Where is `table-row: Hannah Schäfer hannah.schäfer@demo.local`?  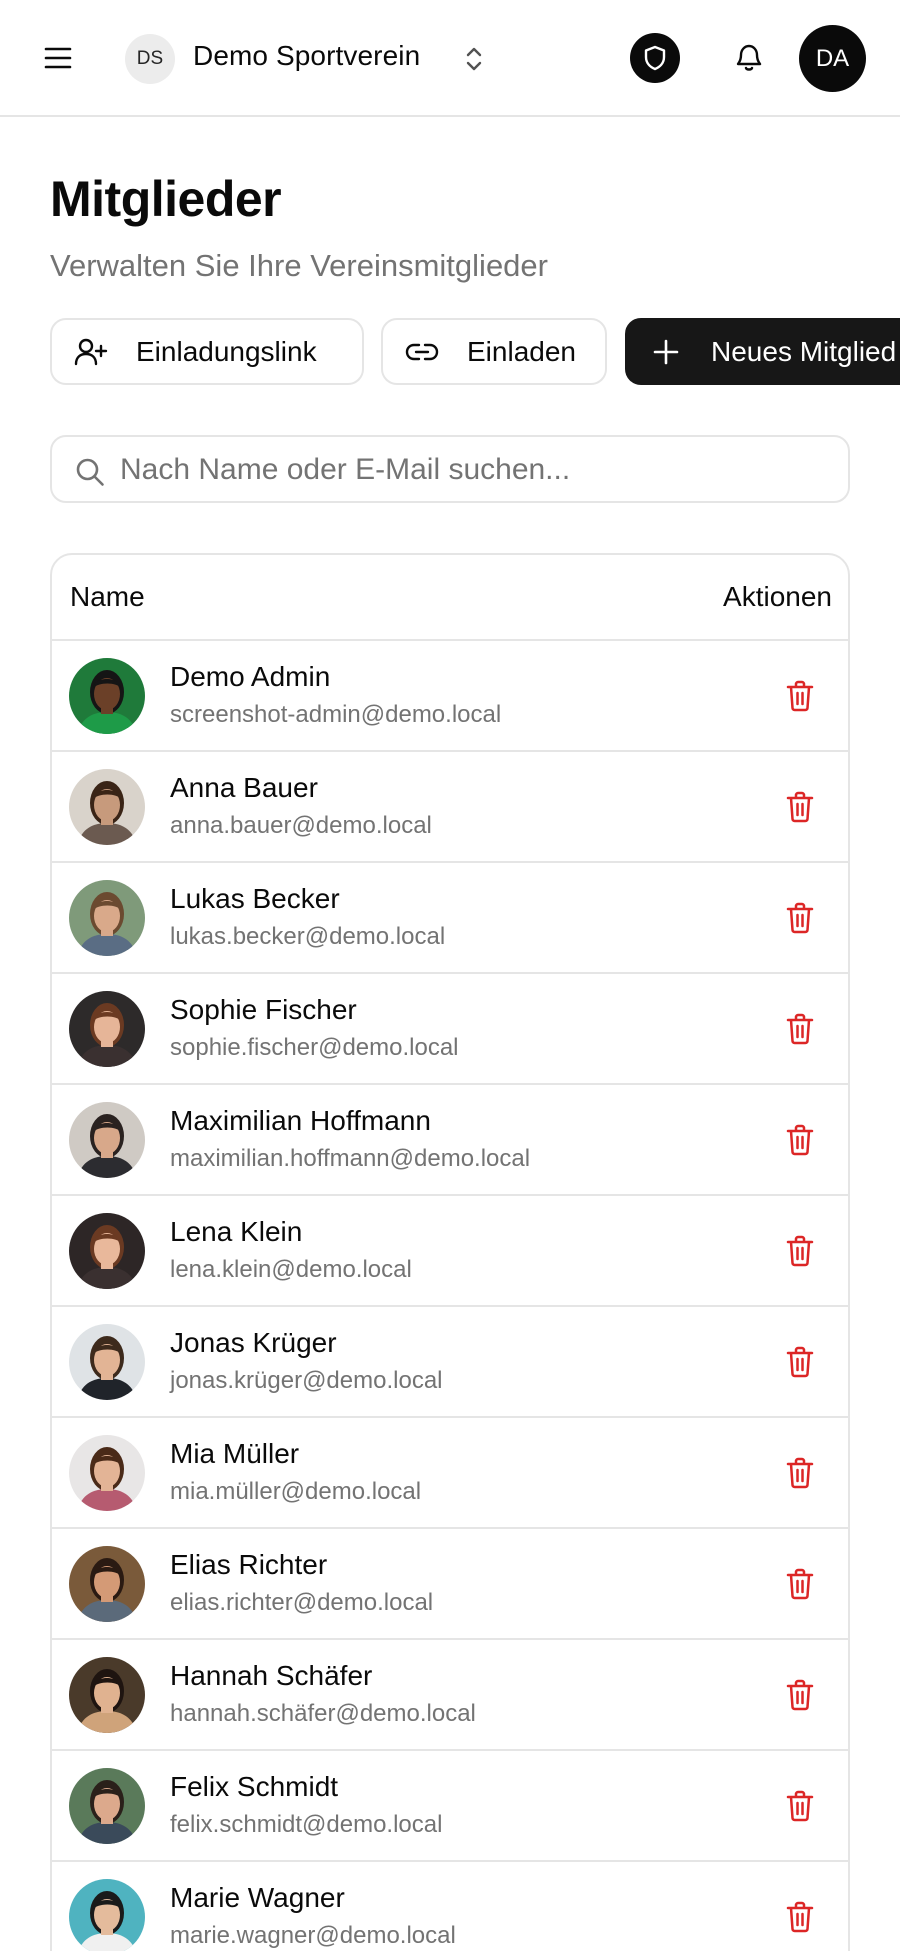
table-row: Hannah Schäfer hannah.schäfer@demo.local is located at coordinates (450, 1695).